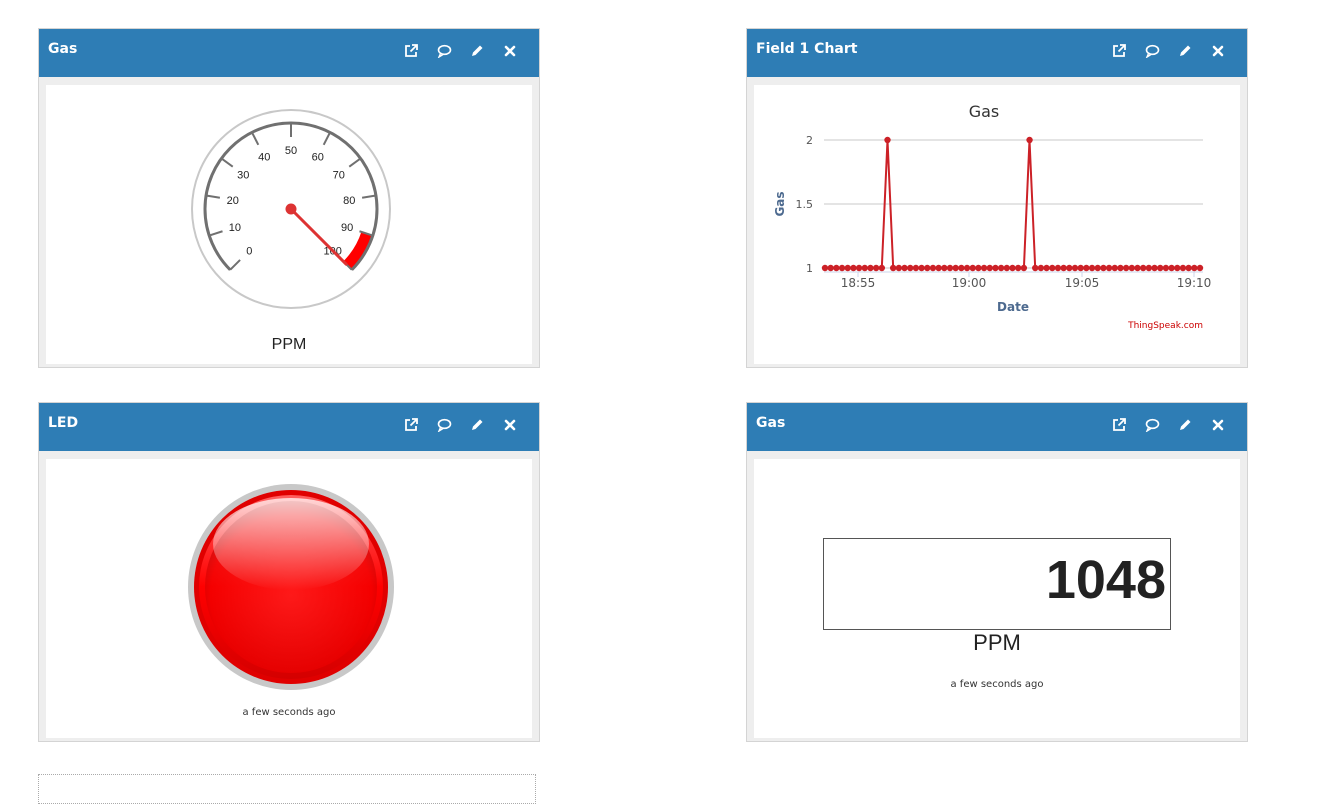  I want to click on gauge-unit-label: PPM, so click(289, 344).